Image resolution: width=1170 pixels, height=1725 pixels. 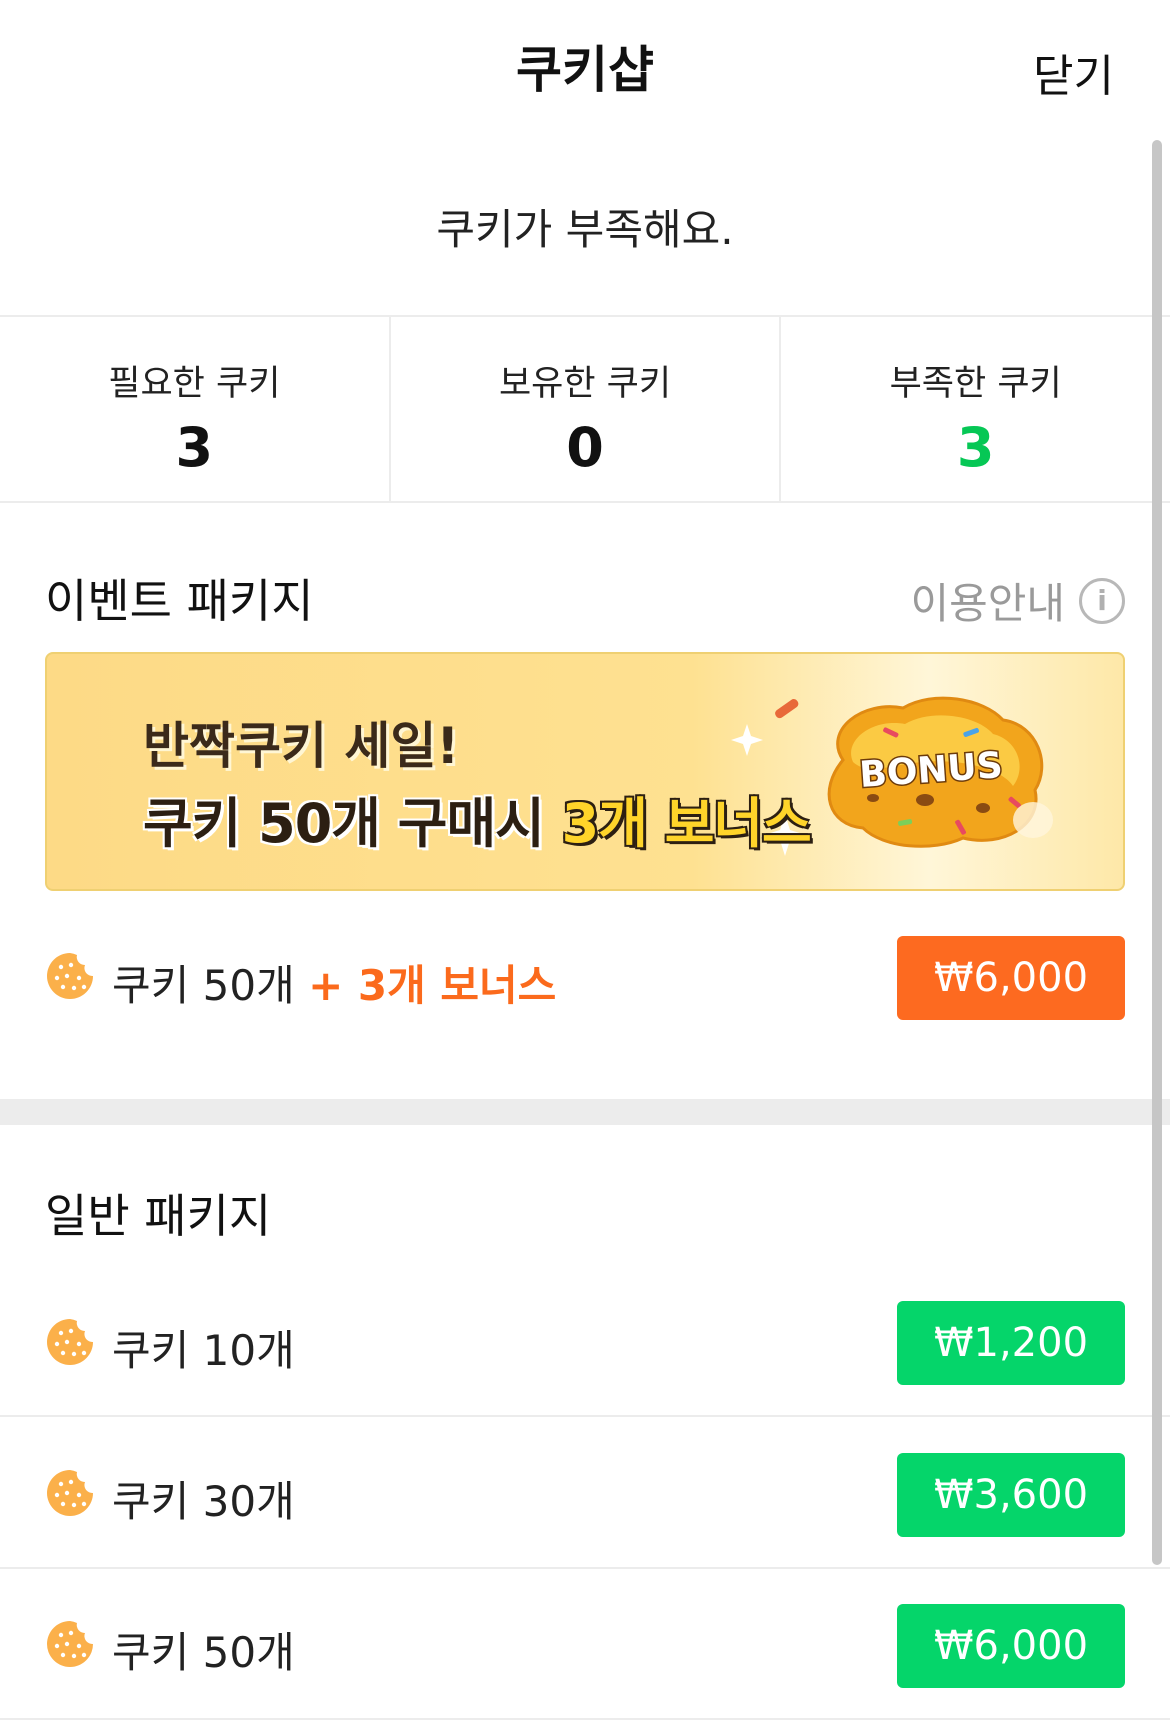 I want to click on event-package-row: 쿠키 50개 + 3개 보너스 ₩6,000, so click(x=585, y=977).